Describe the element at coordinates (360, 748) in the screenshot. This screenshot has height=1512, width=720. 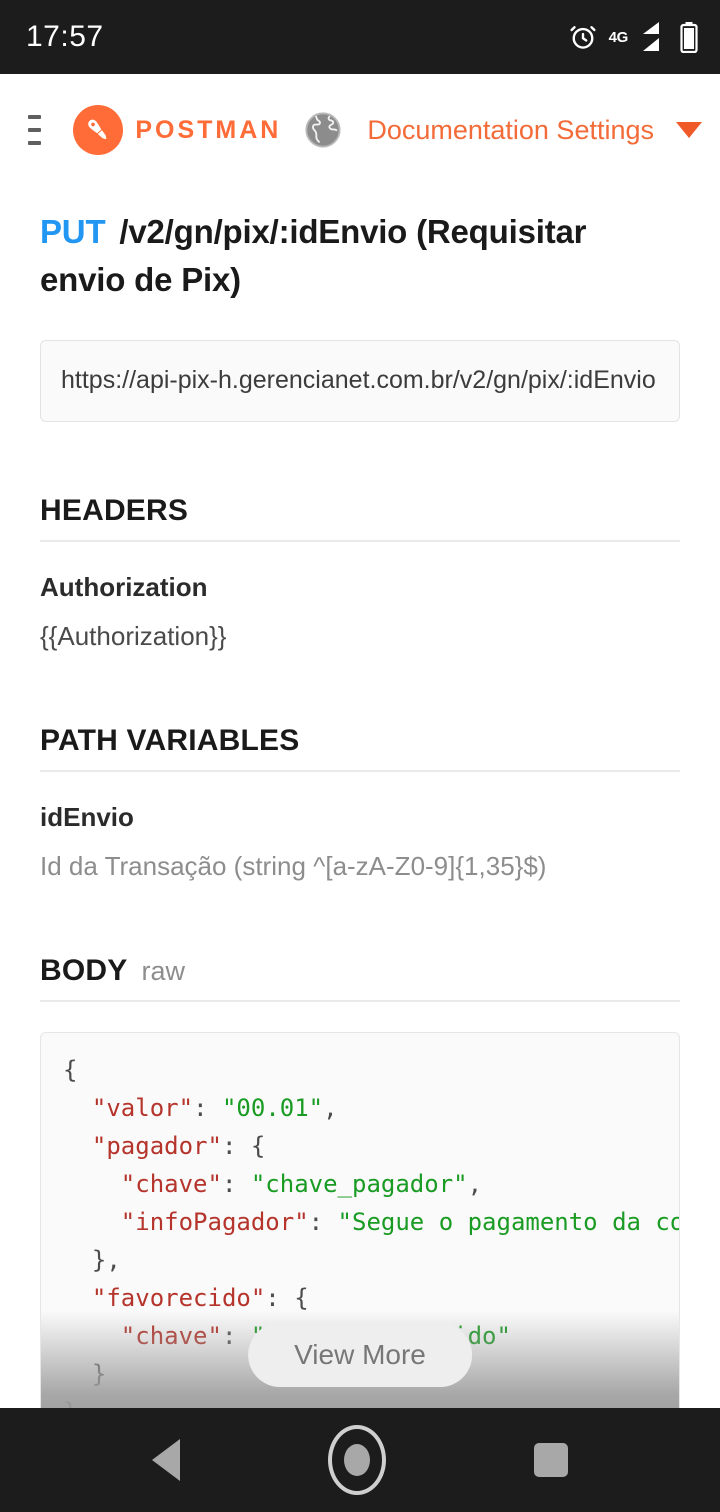
I see `path-variables-section-header: PATH VARIABLES` at that location.